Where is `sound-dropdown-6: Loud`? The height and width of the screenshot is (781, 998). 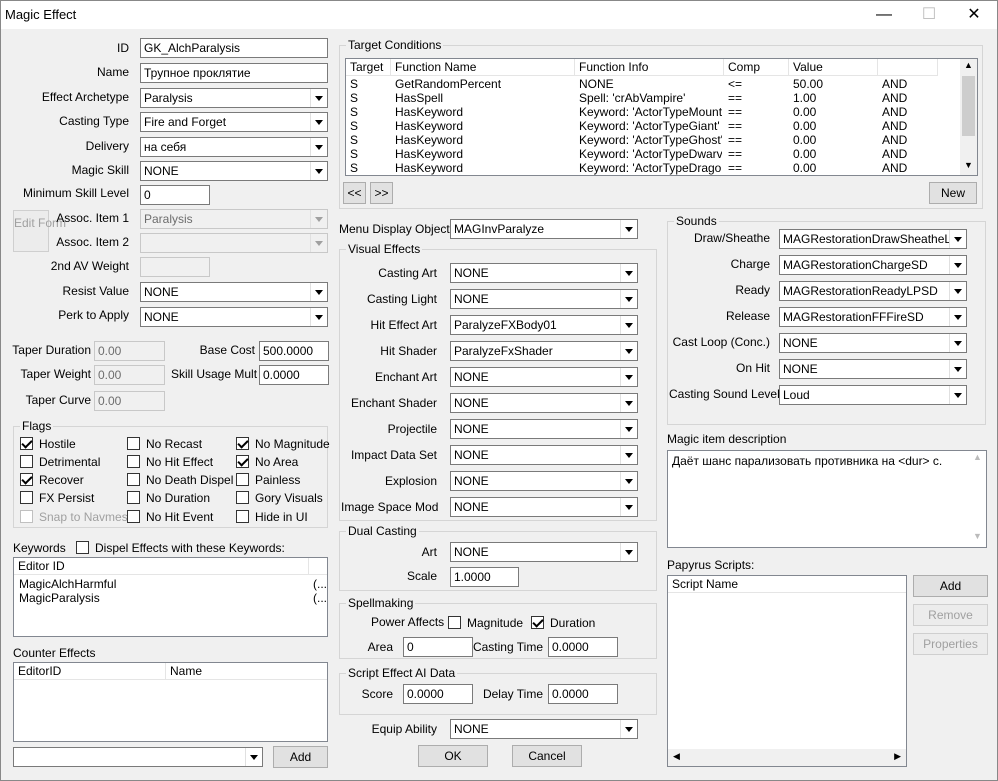
sound-dropdown-6: Loud is located at coordinates (873, 395).